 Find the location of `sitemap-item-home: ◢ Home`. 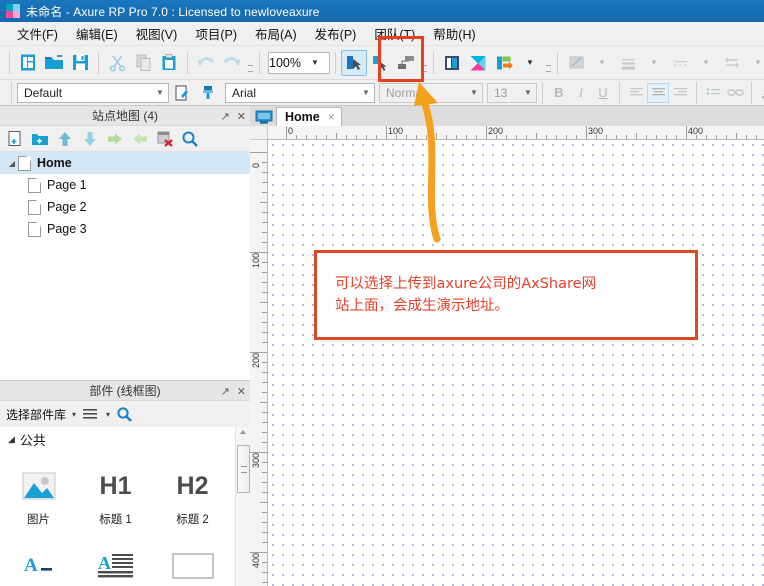

sitemap-item-home: ◢ Home is located at coordinates (125, 163).